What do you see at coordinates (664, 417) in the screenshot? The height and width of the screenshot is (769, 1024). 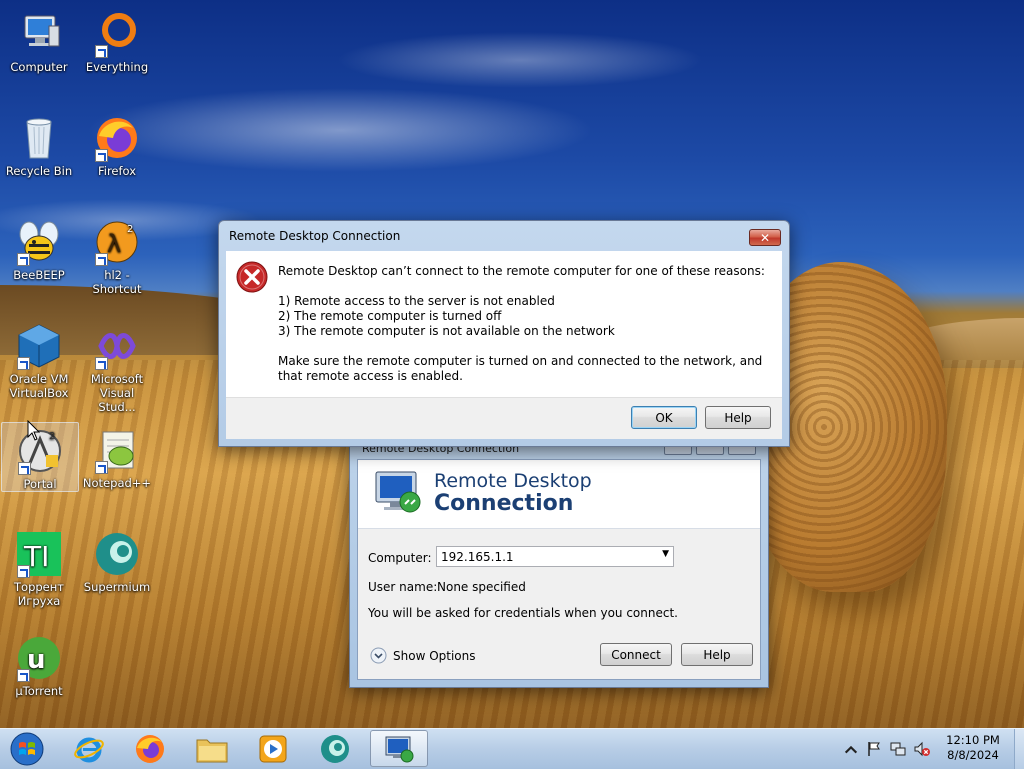 I see `ok-button: OK` at bounding box center [664, 417].